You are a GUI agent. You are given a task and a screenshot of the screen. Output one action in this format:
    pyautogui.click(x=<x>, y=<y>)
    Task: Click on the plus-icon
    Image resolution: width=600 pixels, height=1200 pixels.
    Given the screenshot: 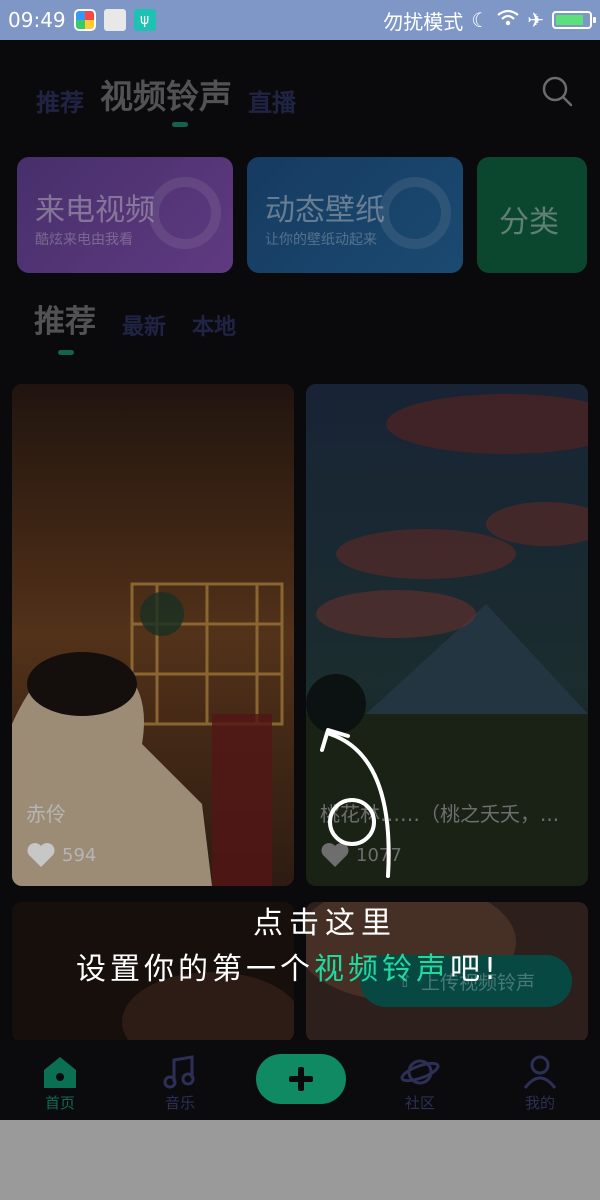 What is the action you would take?
    pyautogui.click(x=301, y=1079)
    